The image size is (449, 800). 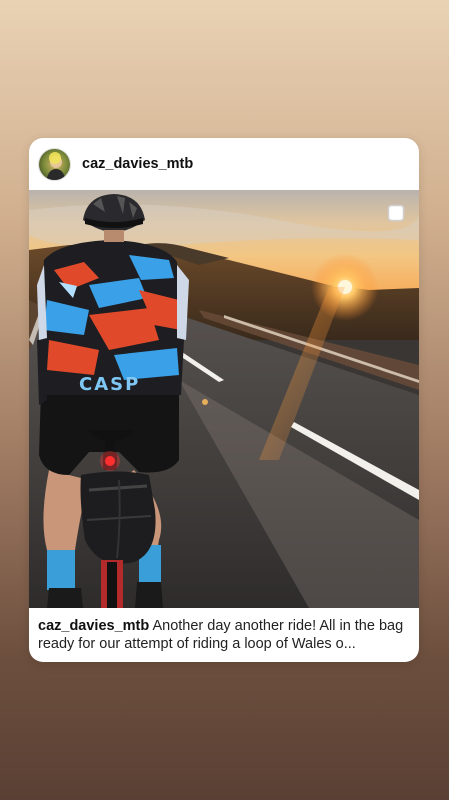 I want to click on carousel-indicator-icon, so click(x=396, y=213).